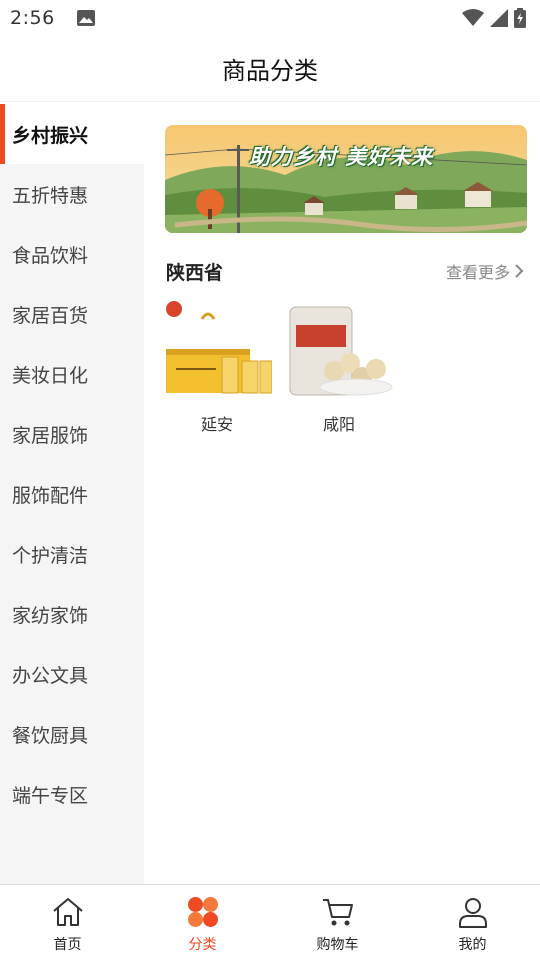 The image size is (540, 960). What do you see at coordinates (85, 18) in the screenshot?
I see `image-icon` at bounding box center [85, 18].